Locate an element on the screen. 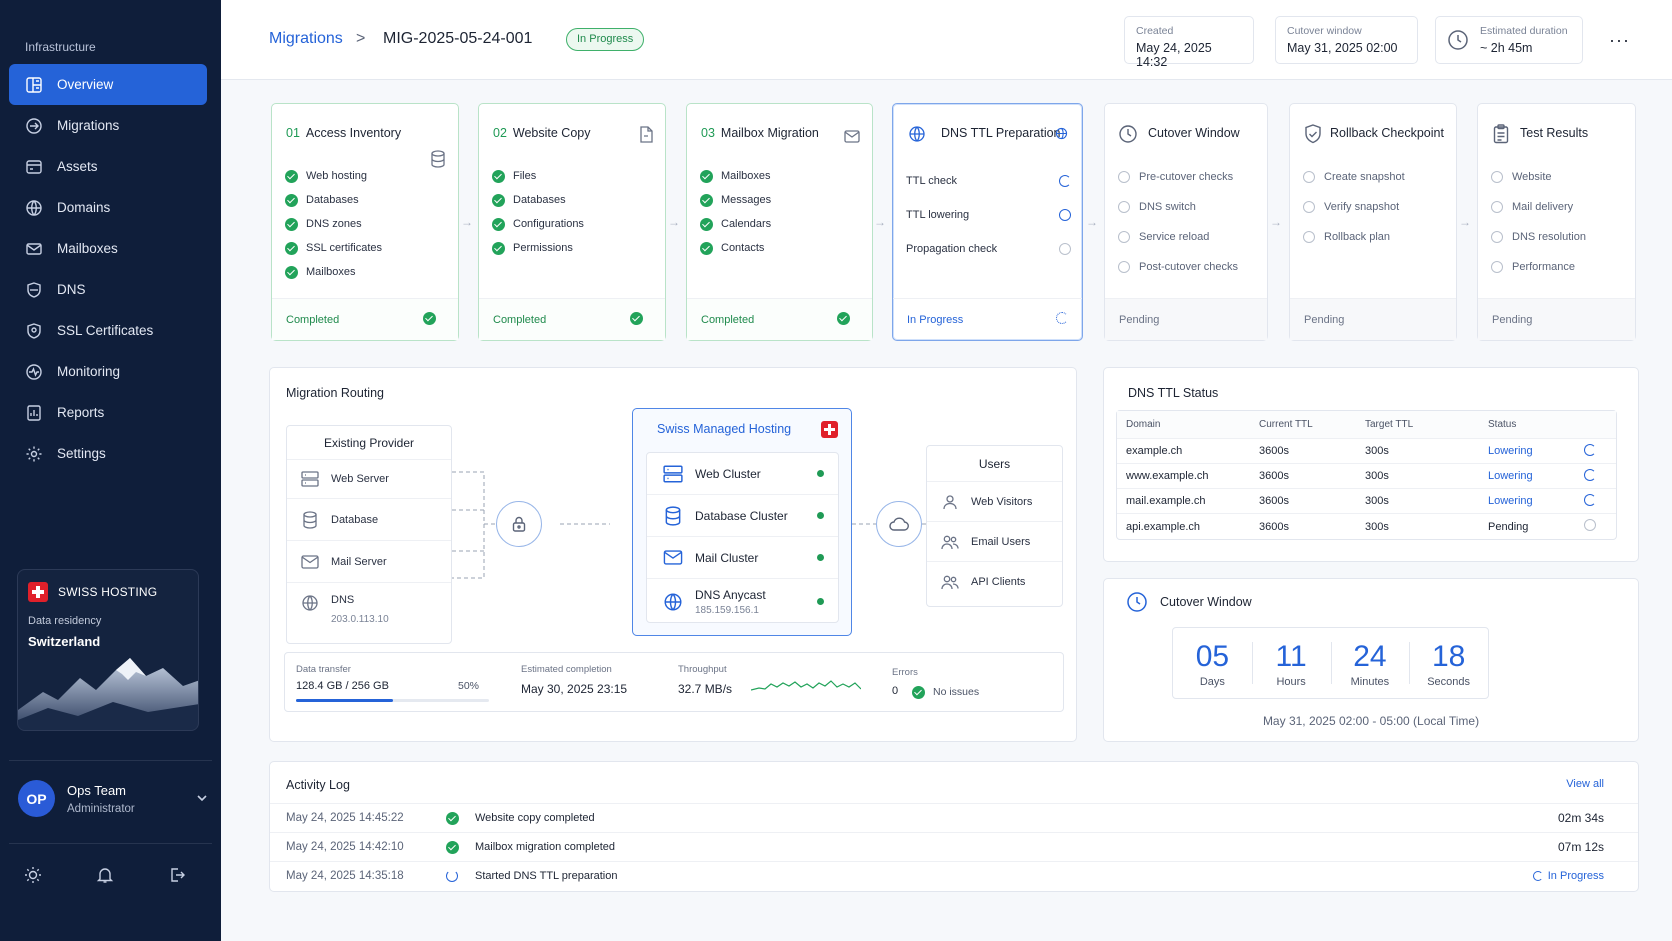 The image size is (1672, 941). list-item: API Clients is located at coordinates (994, 582).